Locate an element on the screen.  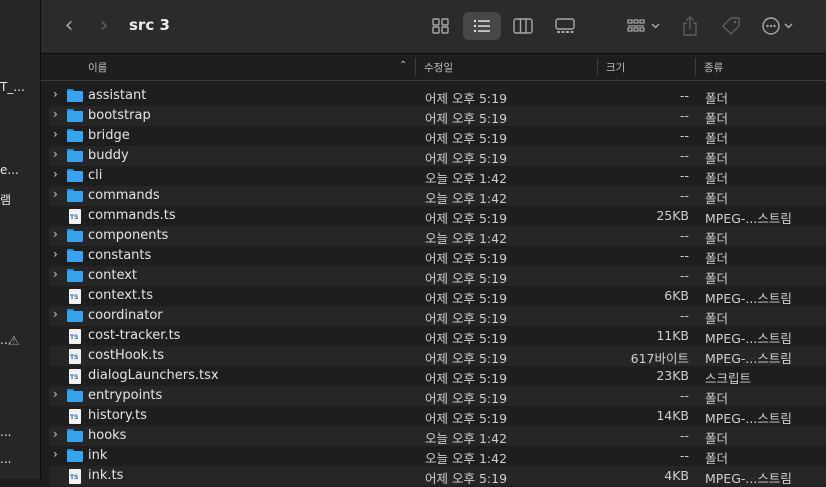
table-row: › context 어제 오후 5:19 -- 폴더 is located at coordinates (437, 276).